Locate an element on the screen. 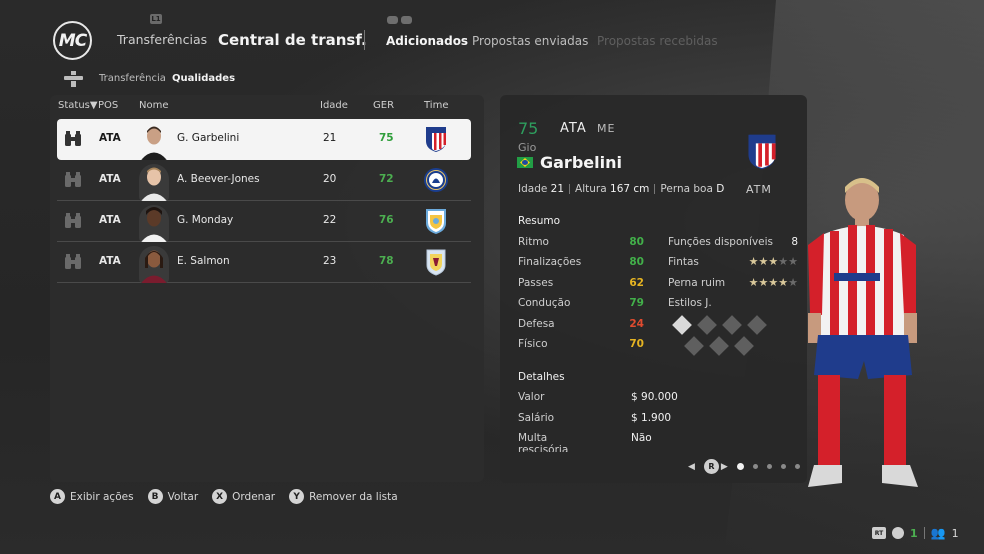 The width and height of the screenshot is (984, 554). skill-moves: Fintas ★★★★★ is located at coordinates (733, 261).